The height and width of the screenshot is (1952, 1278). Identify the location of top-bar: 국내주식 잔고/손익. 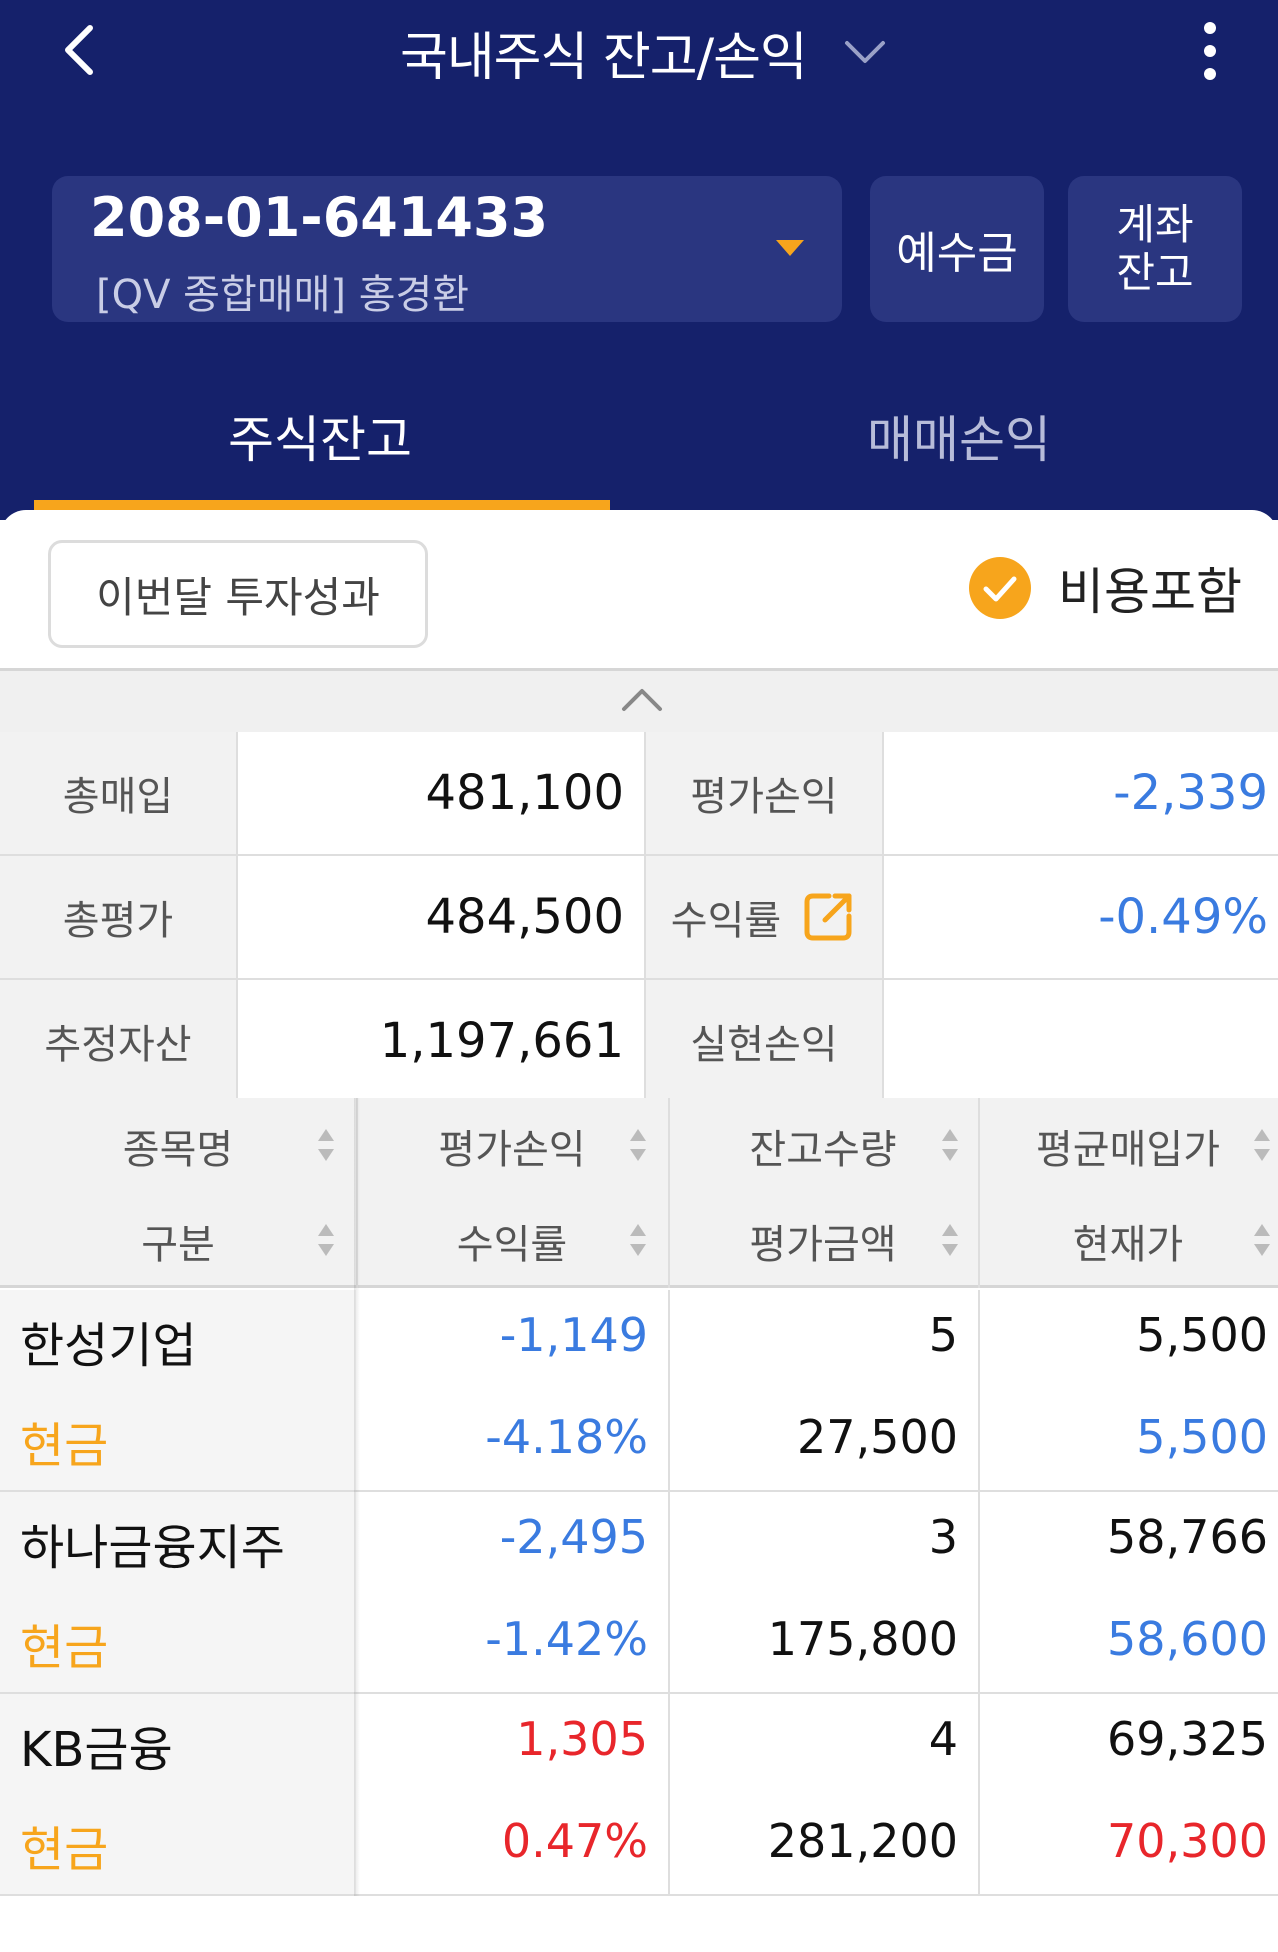
(639, 55).